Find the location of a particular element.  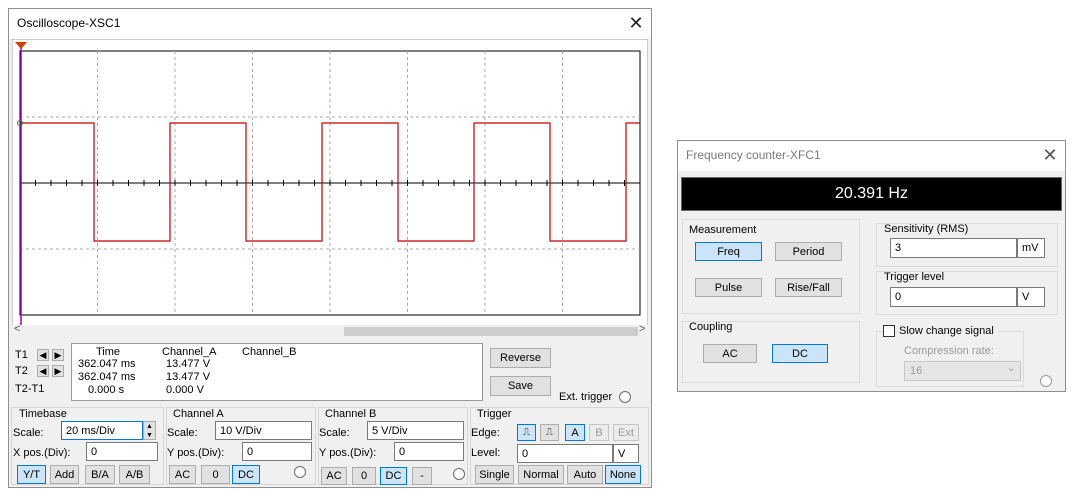

t2-right-arrow-icon: ▶ is located at coordinates (58, 371).